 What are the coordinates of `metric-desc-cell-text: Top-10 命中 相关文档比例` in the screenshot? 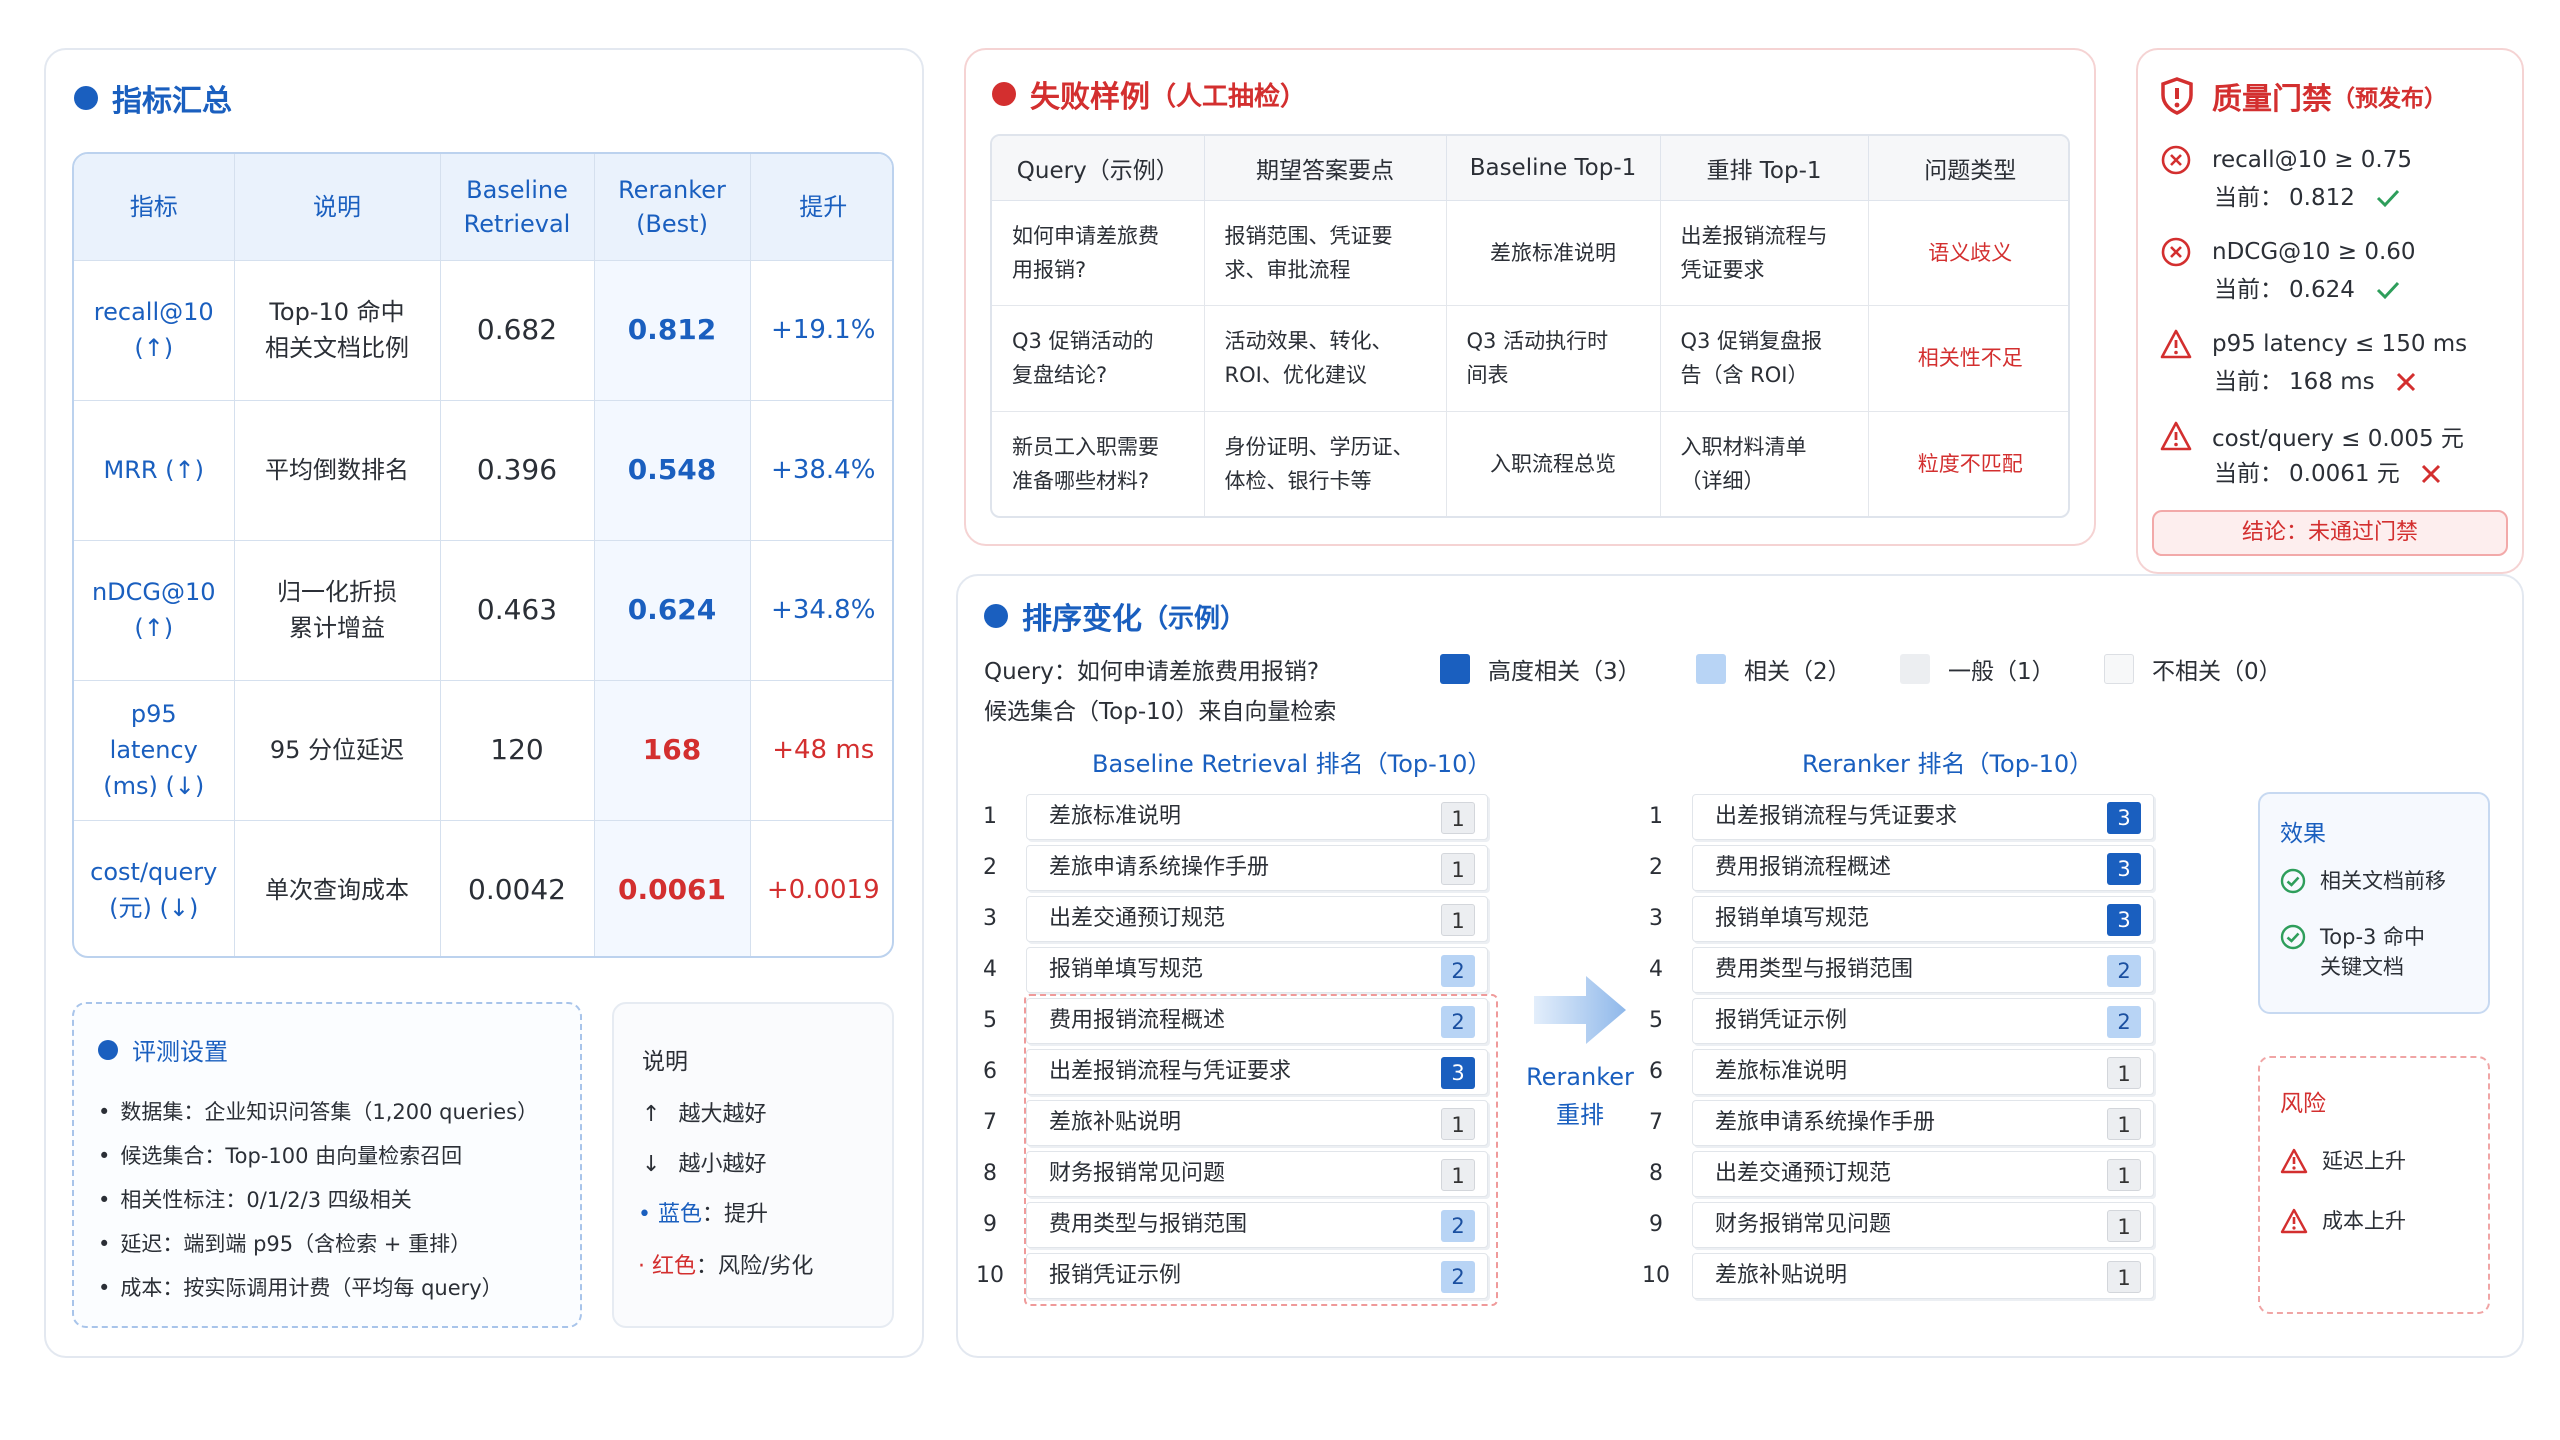 It's located at (337, 330).